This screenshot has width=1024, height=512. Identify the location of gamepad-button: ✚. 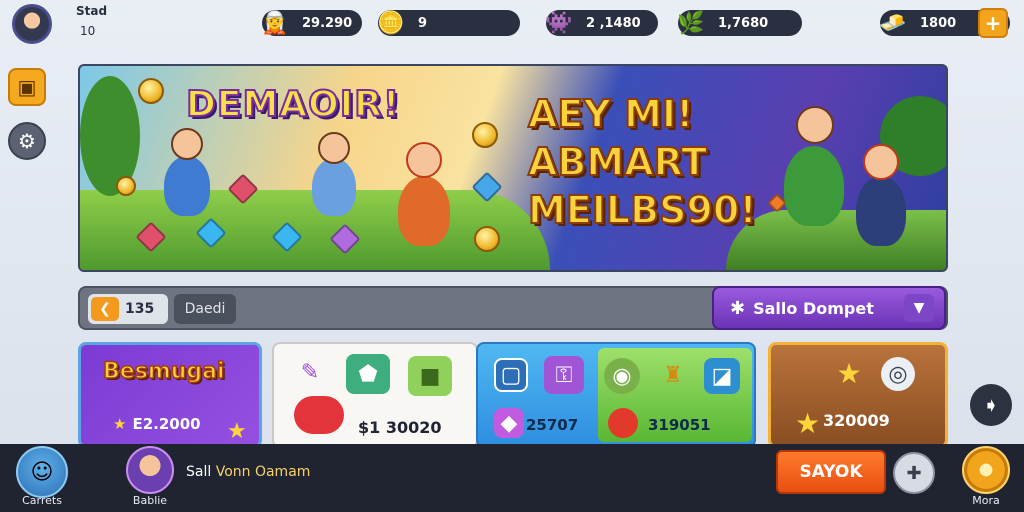
(914, 473).